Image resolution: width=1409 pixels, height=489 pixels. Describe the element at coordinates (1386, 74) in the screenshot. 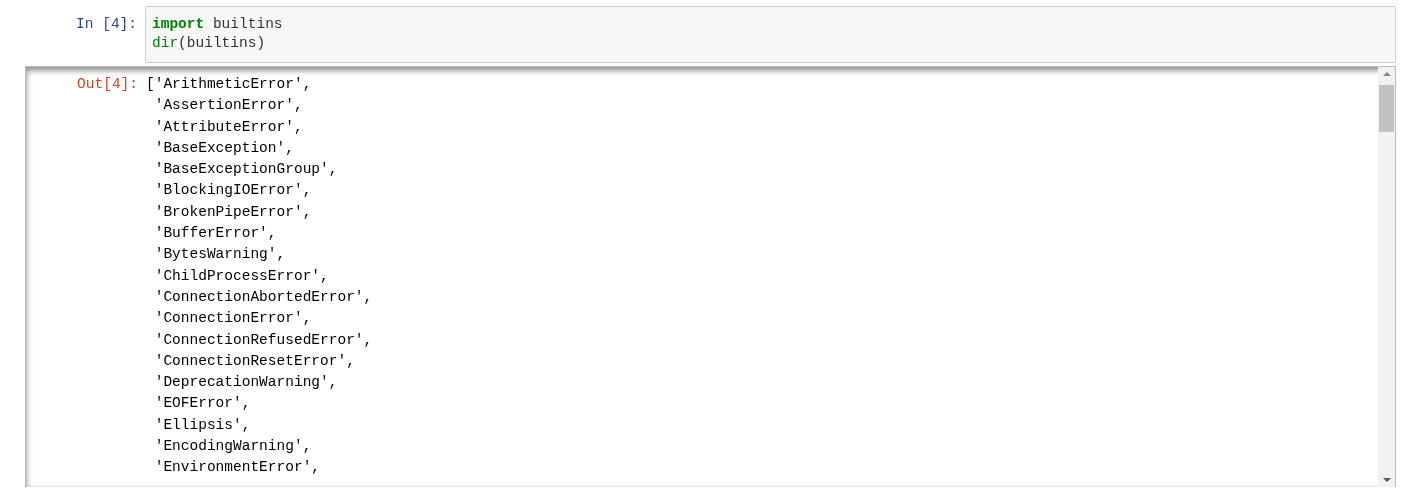

I see `scroll-up-icon` at that location.